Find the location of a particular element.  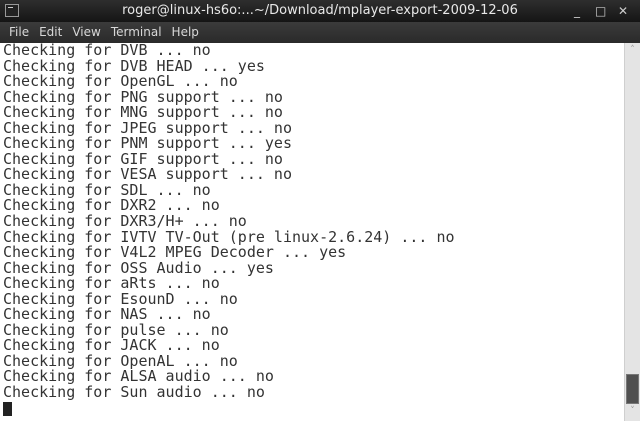

text-cursor is located at coordinates (7, 408).